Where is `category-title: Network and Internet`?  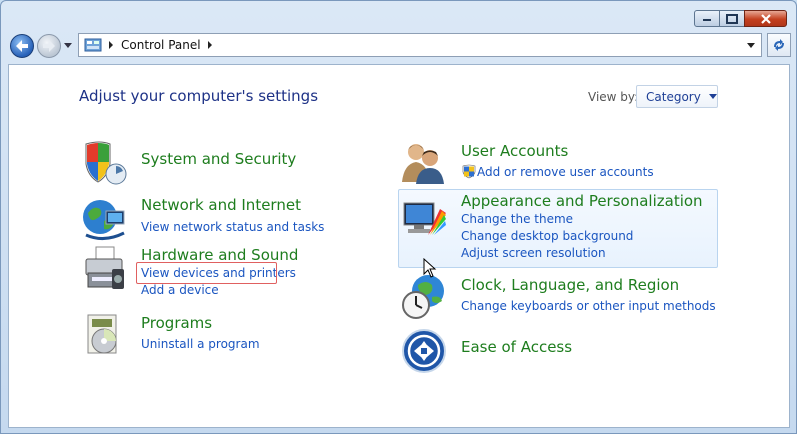
category-title: Network and Internet is located at coordinates (221, 205).